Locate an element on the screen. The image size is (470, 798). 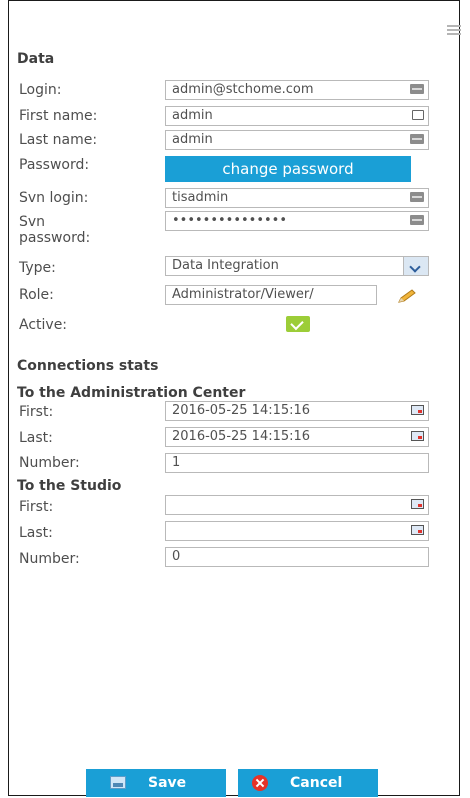
studio-last-field is located at coordinates (297, 531).